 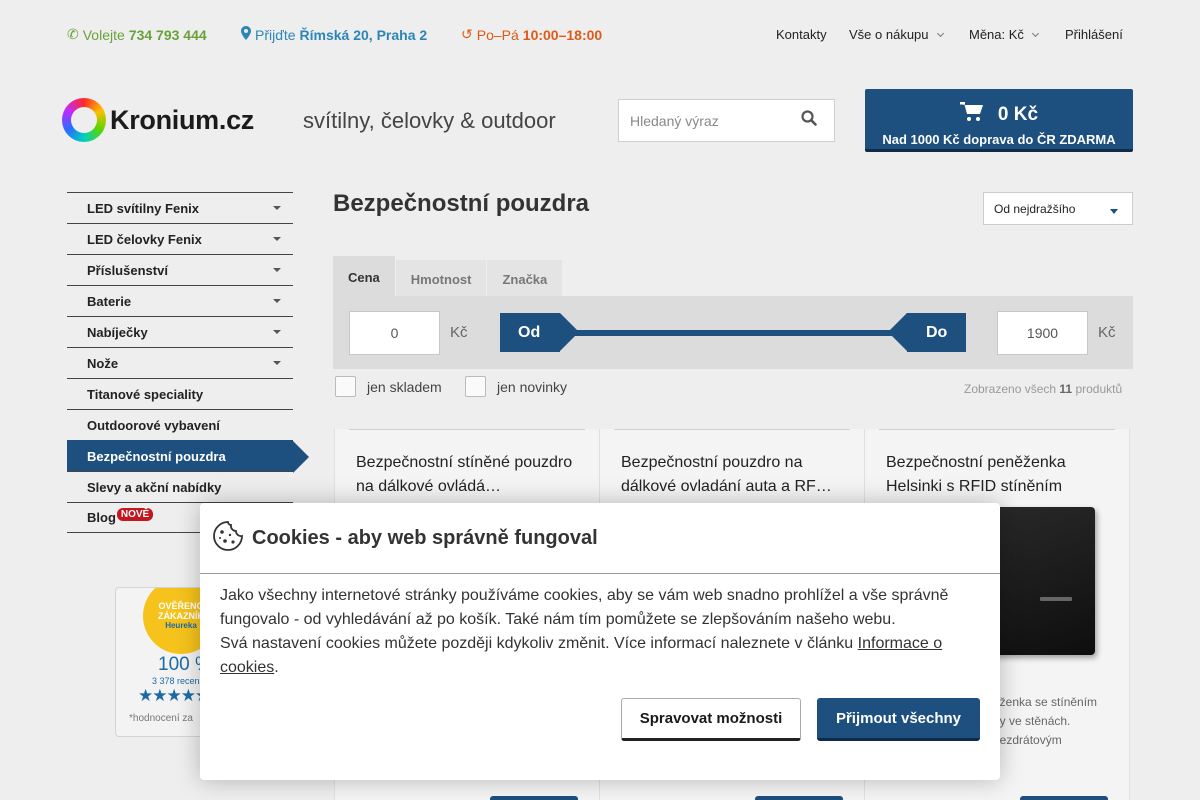 I want to click on tab-cena: Cena, so click(x=364, y=277).